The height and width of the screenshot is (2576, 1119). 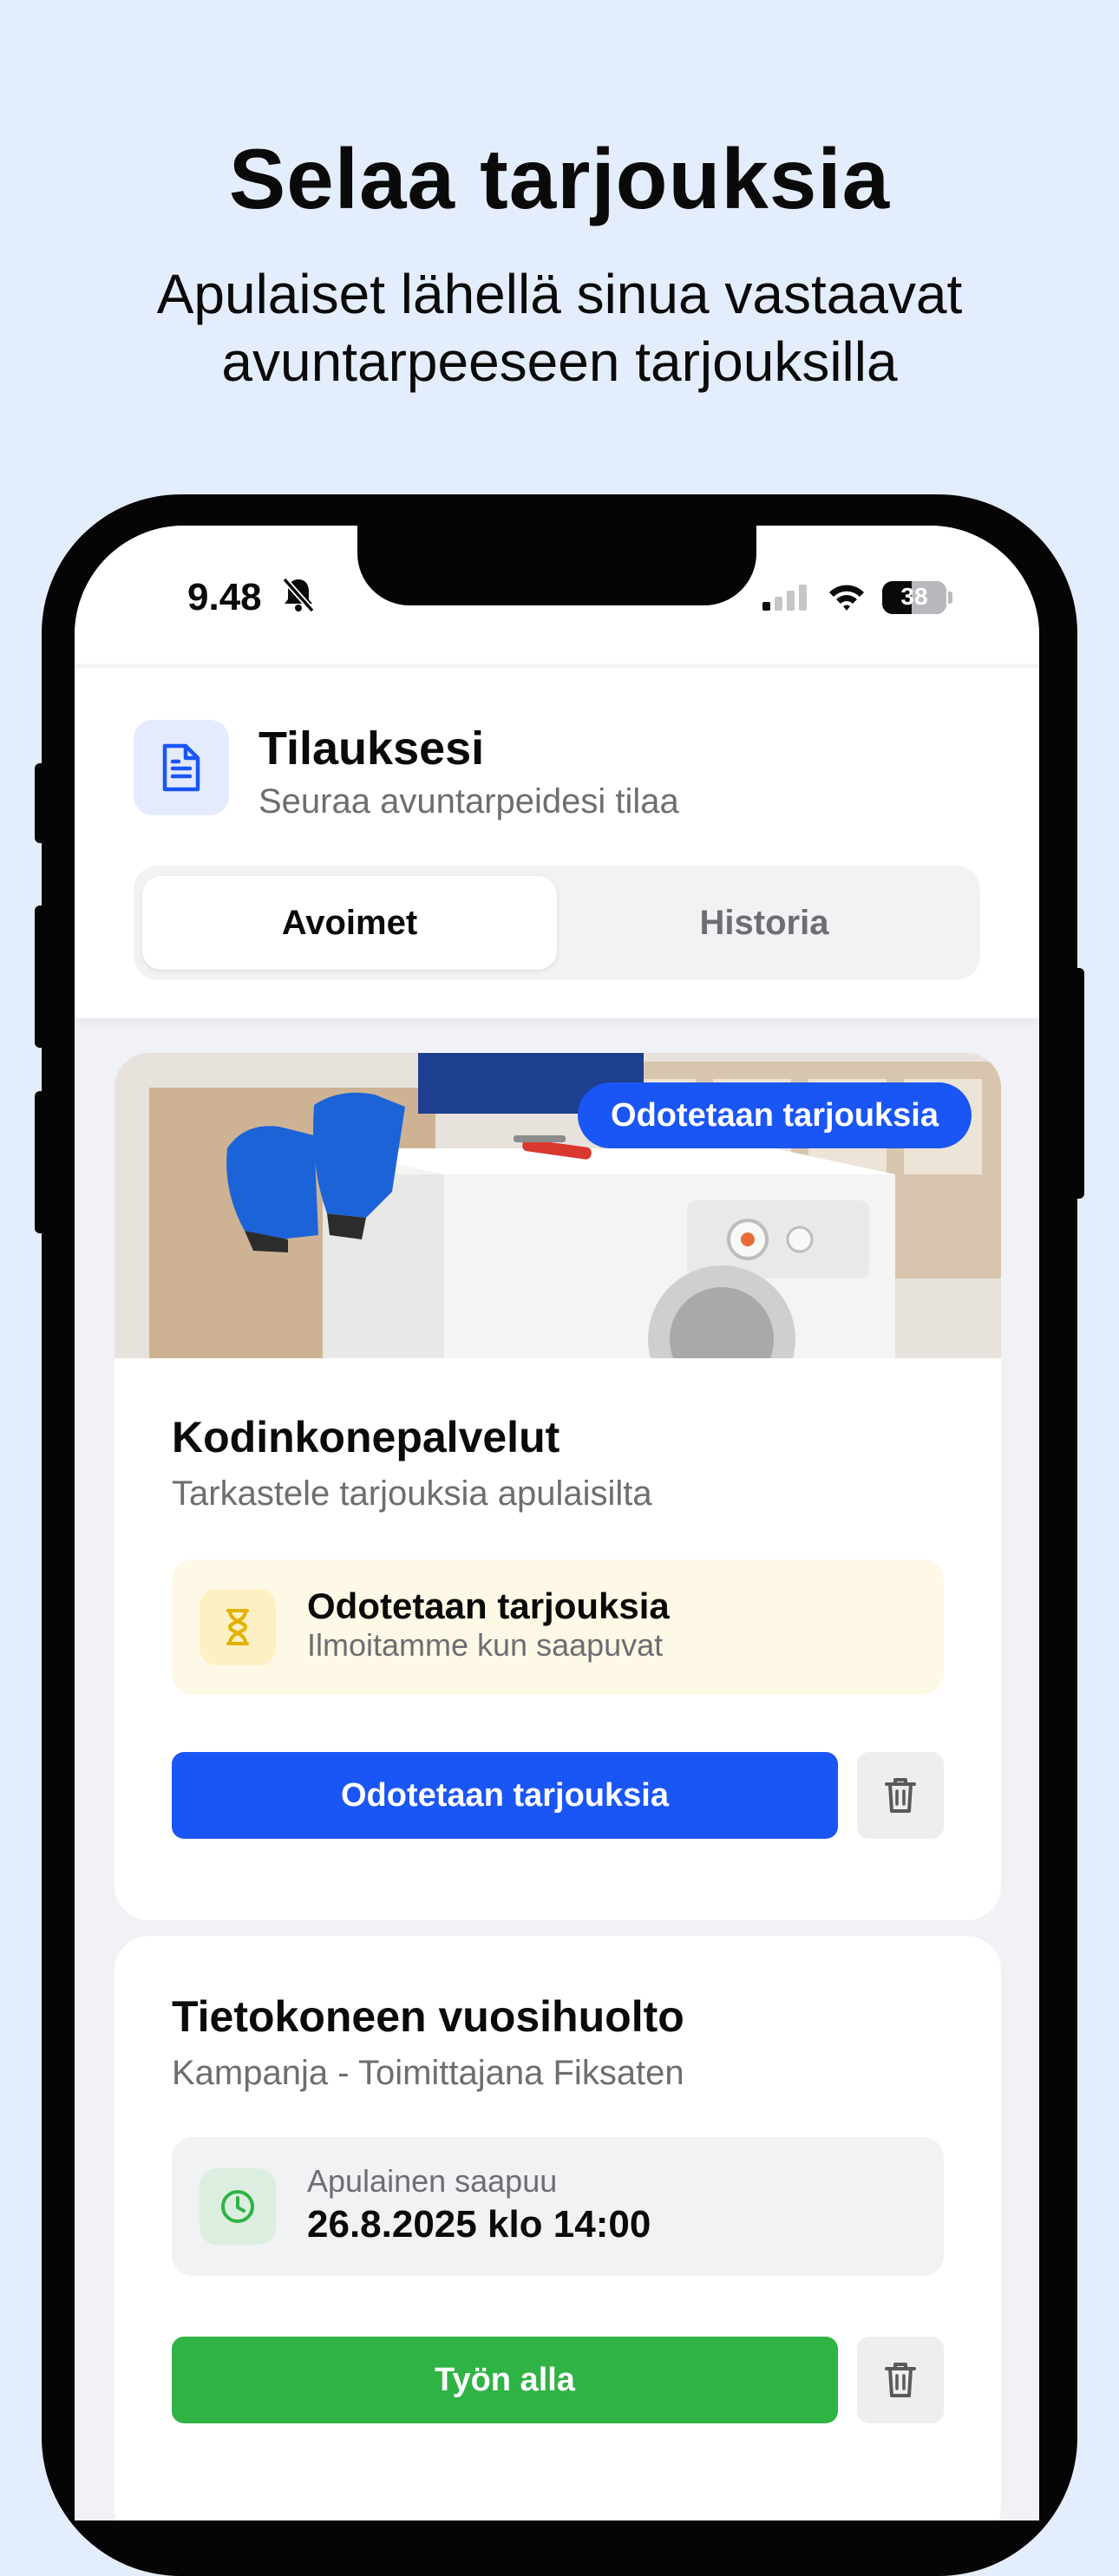 I want to click on phone-notch, so click(x=556, y=565).